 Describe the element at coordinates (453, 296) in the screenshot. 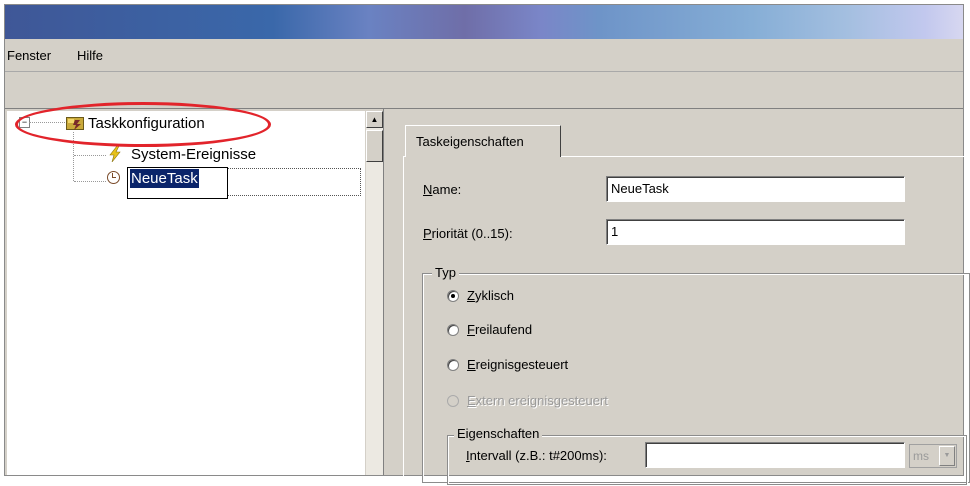

I see `radio-zyklisch` at that location.